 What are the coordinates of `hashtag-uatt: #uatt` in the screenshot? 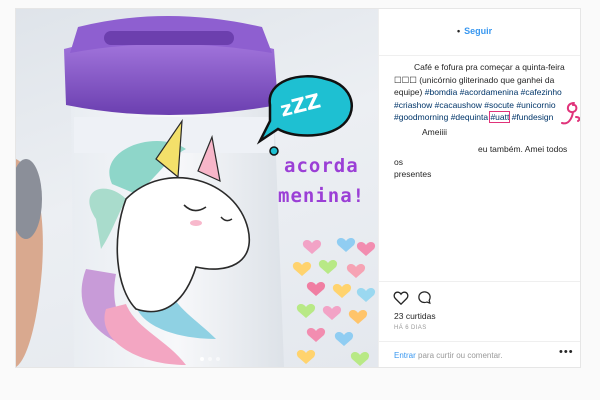 It's located at (500, 117).